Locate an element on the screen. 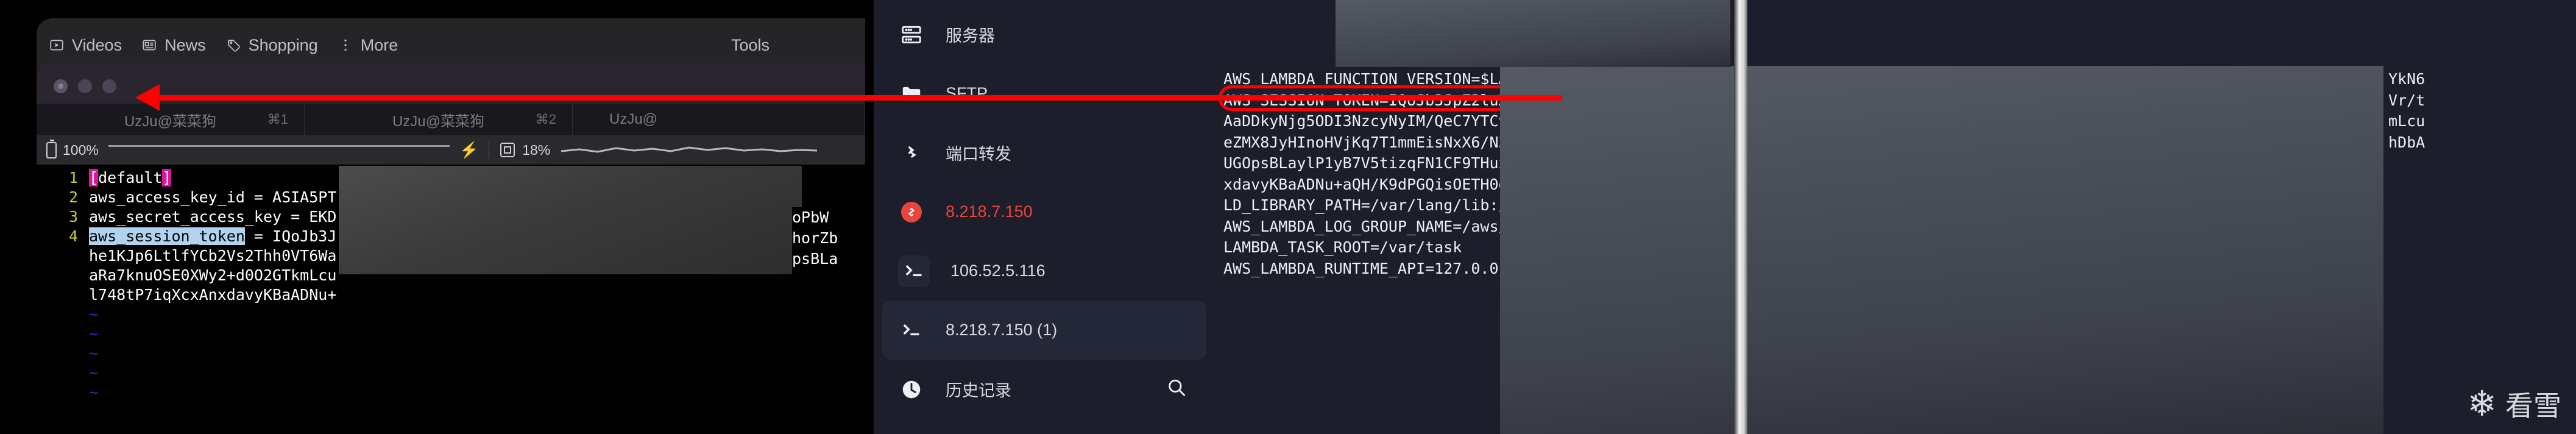 The image size is (2576, 434). terminal-tab-shortcut: ⌘2 is located at coordinates (545, 119).